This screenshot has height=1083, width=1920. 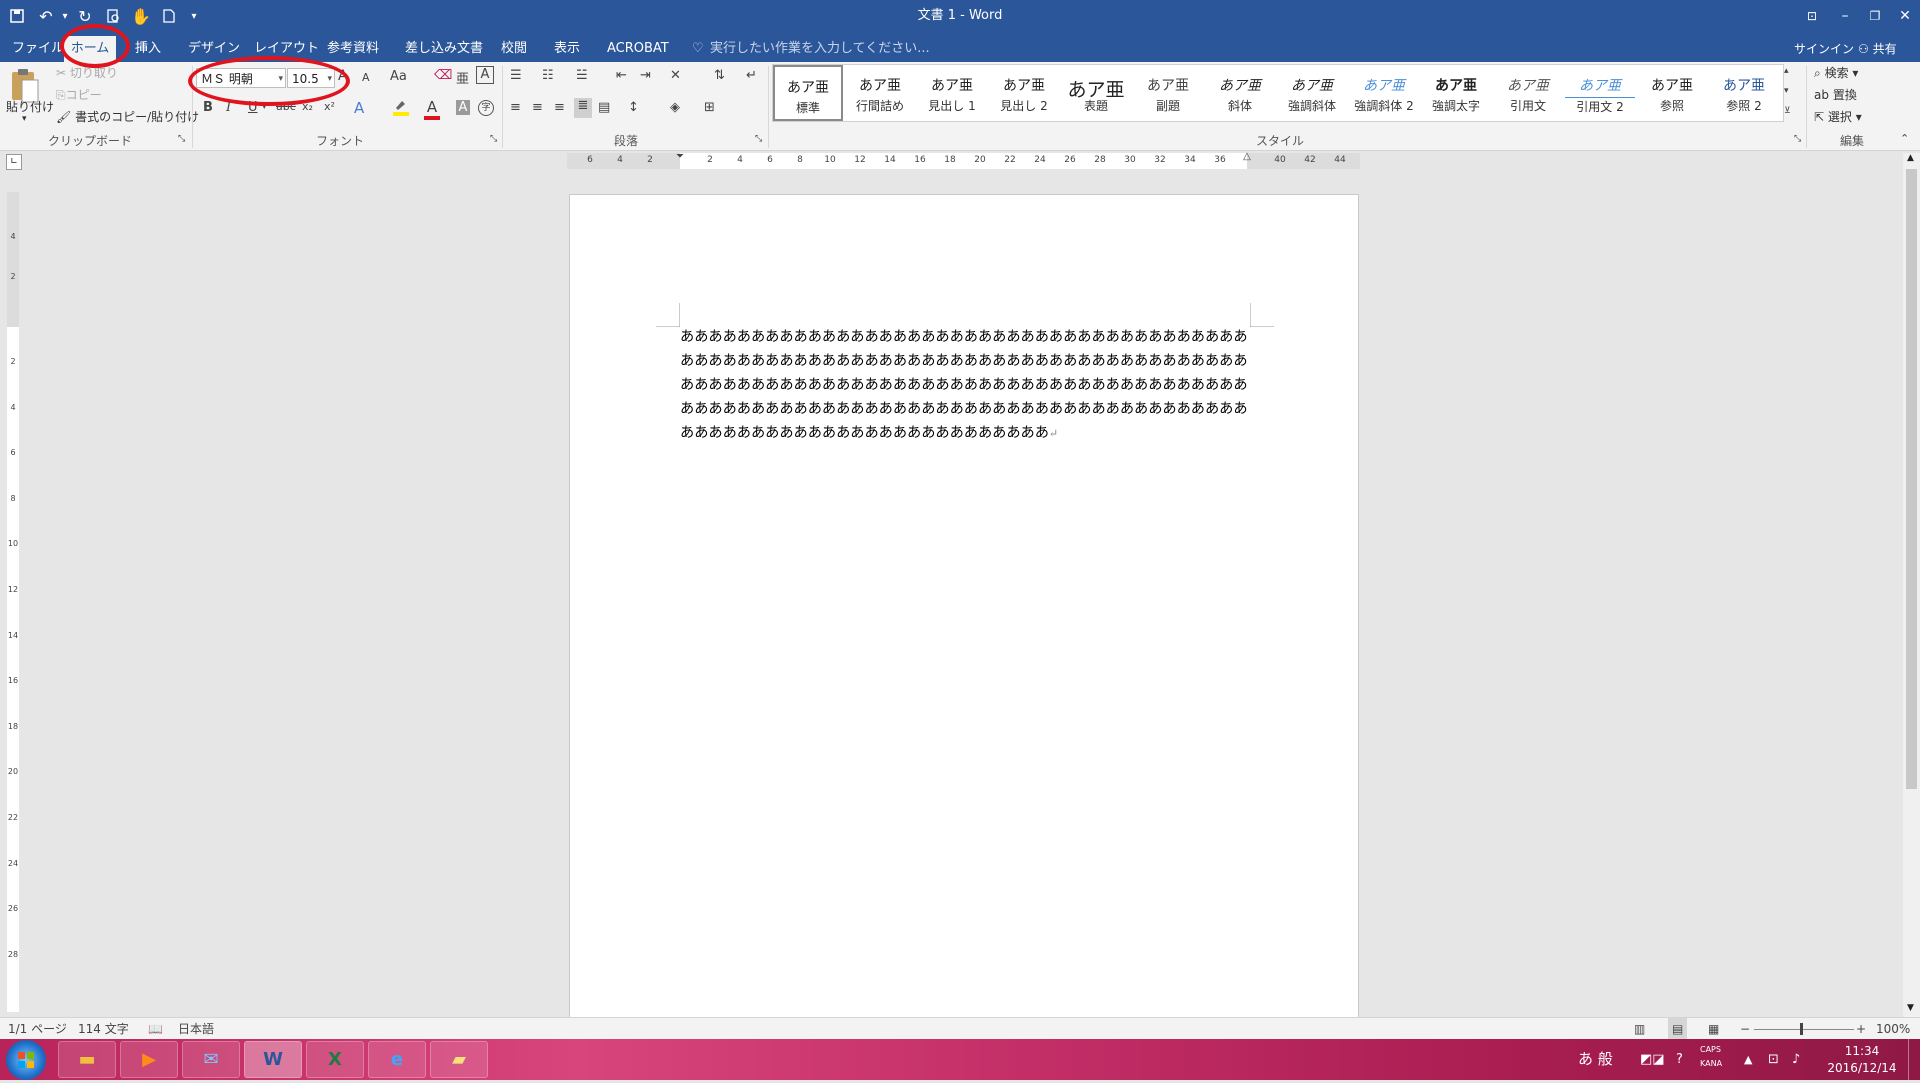 I want to click on show-desktop-button, so click(x=1914, y=1059).